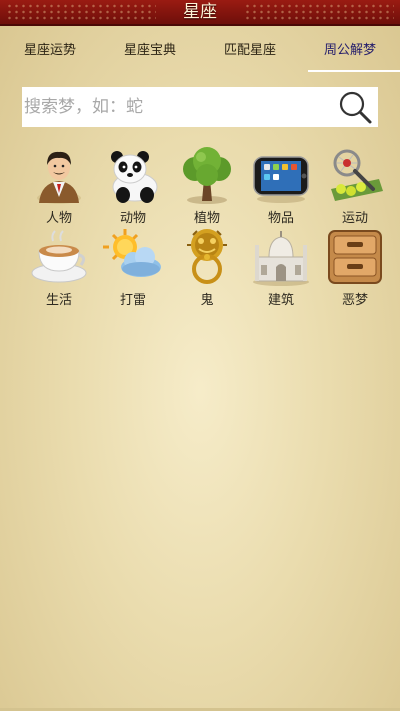 The width and height of the screenshot is (400, 711). Describe the element at coordinates (132, 300) in the screenshot. I see `category-label: 打雷` at that location.